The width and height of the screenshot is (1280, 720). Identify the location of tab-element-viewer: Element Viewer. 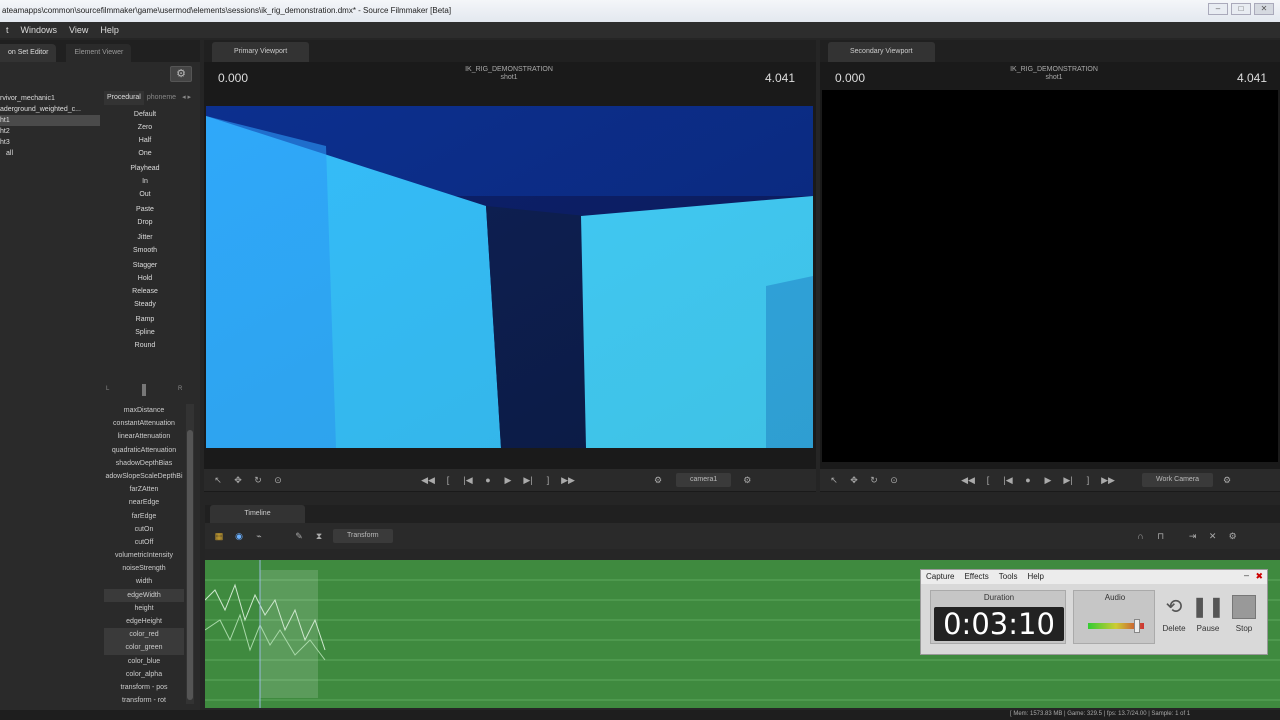
(99, 53).